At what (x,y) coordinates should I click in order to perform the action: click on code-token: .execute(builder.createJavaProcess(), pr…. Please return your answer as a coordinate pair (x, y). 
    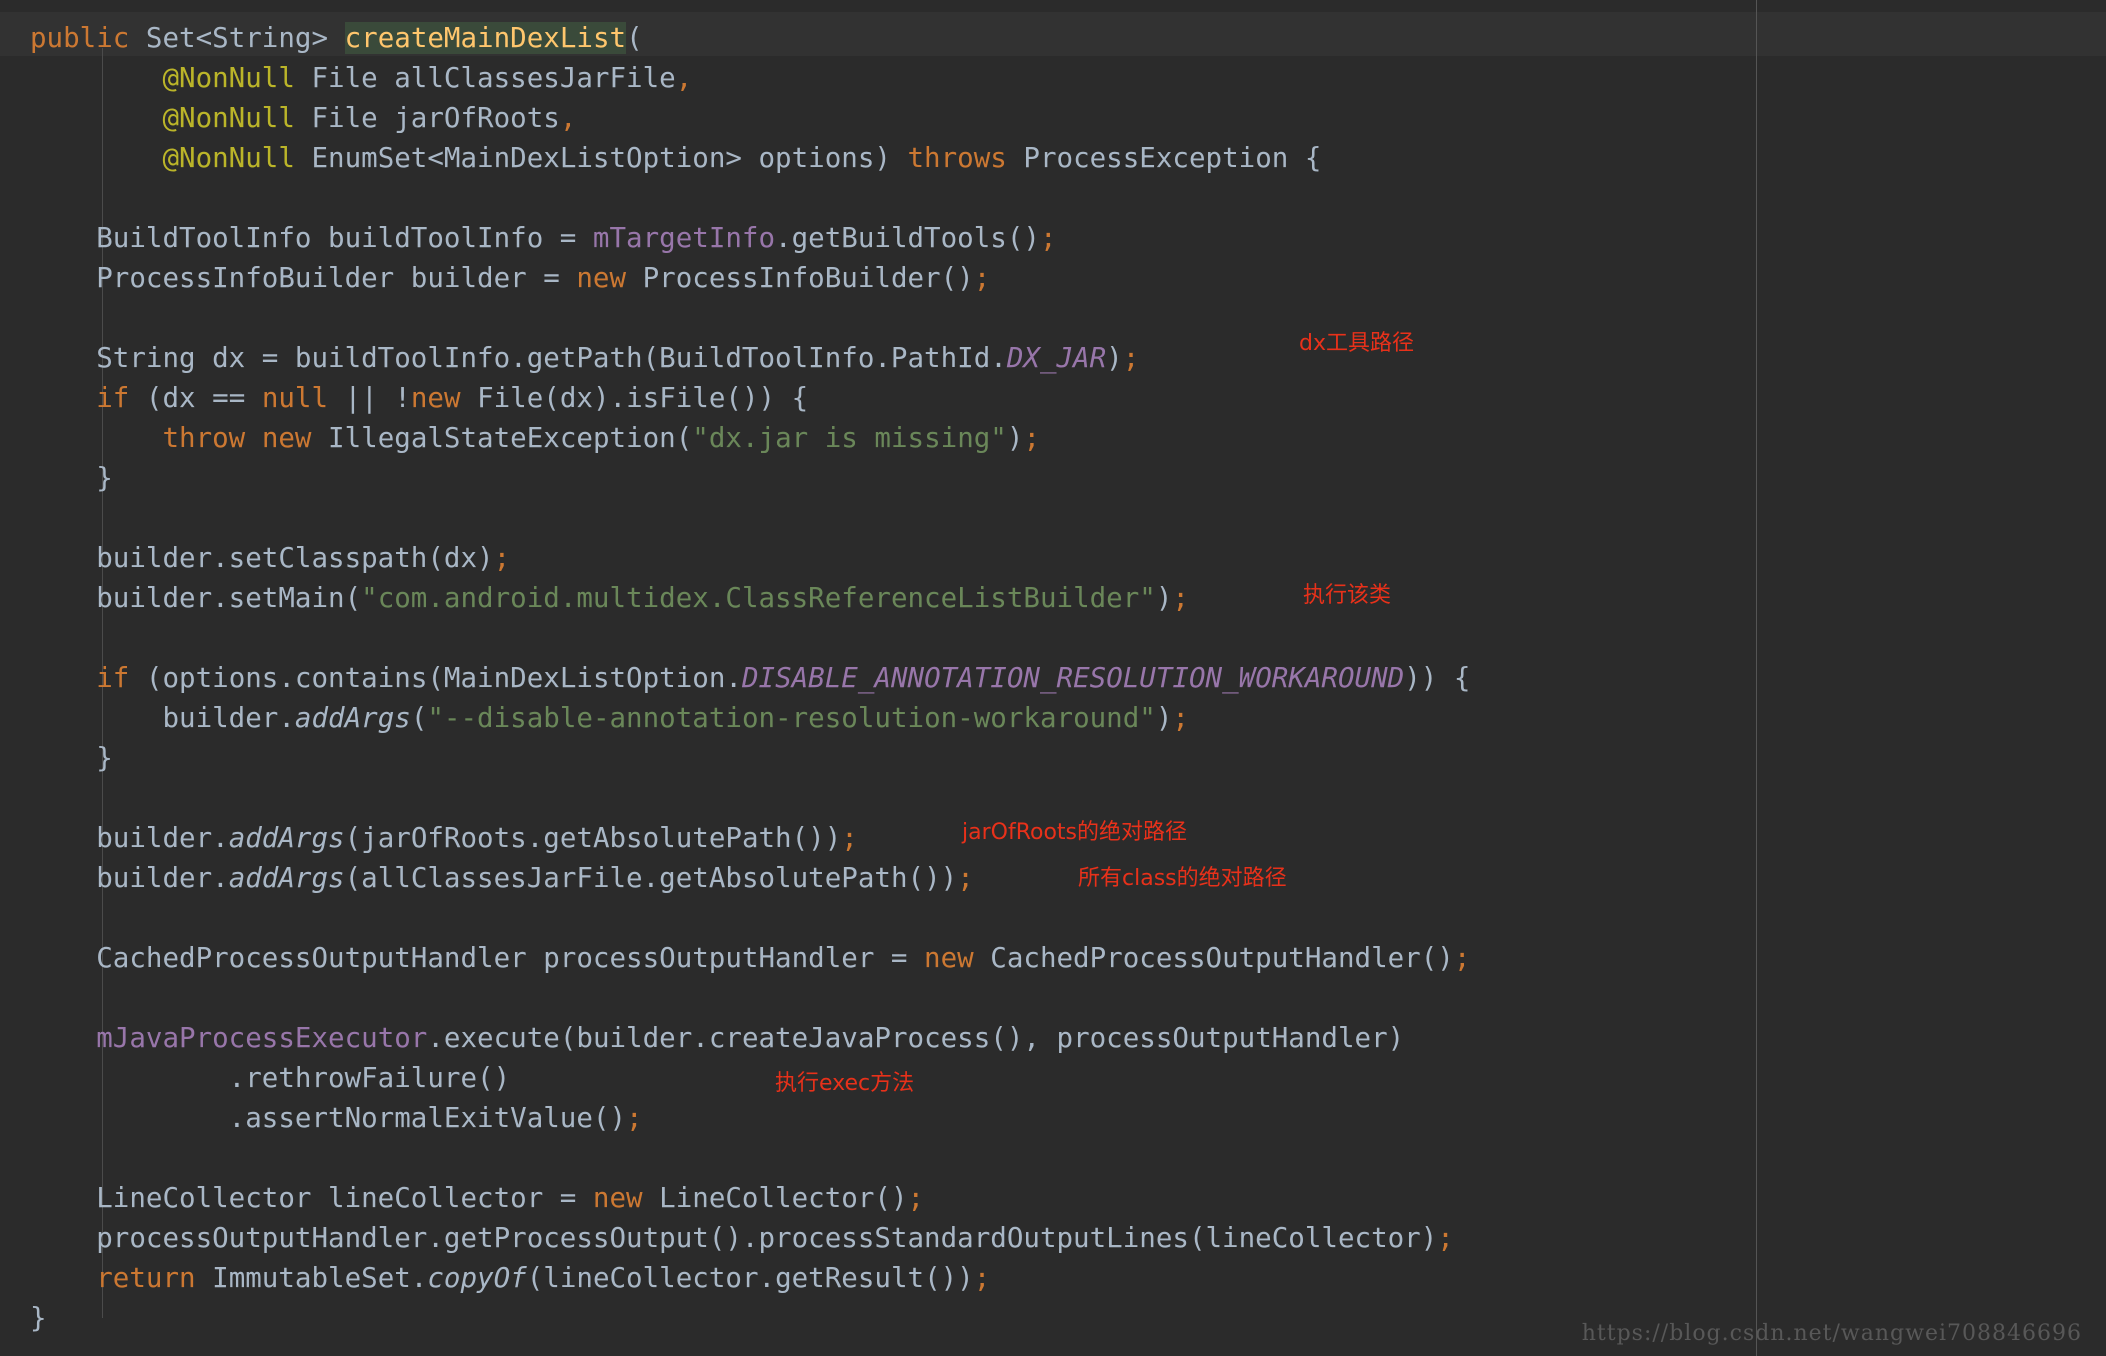
    Looking at the image, I should click on (916, 1038).